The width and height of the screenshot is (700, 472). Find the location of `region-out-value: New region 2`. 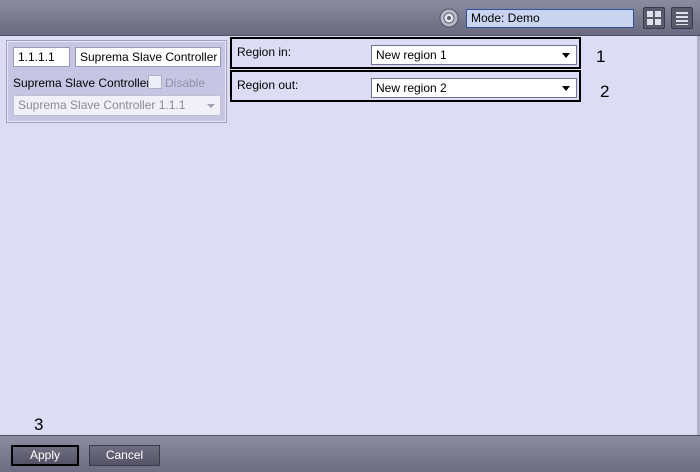

region-out-value: New region 2 is located at coordinates (411, 88).